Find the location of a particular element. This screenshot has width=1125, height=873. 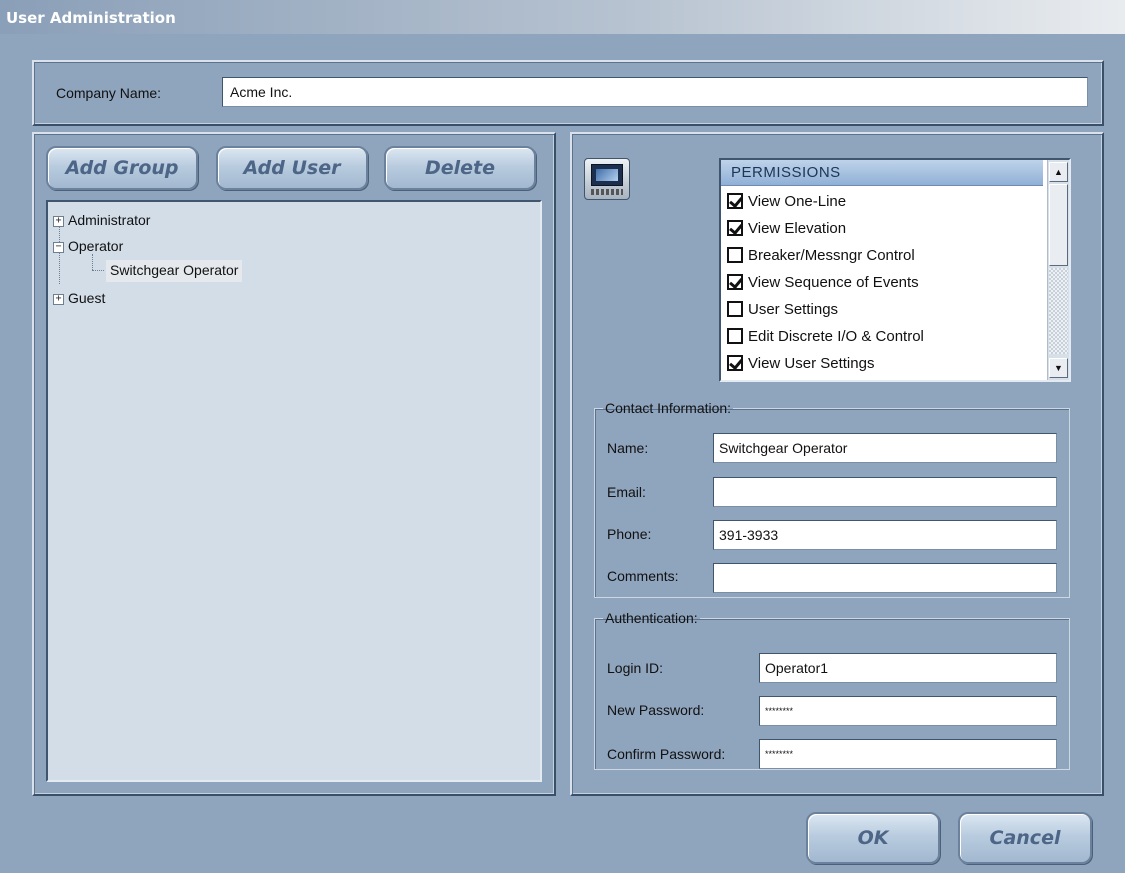

name-field: Switchgear Operator is located at coordinates (885, 448).